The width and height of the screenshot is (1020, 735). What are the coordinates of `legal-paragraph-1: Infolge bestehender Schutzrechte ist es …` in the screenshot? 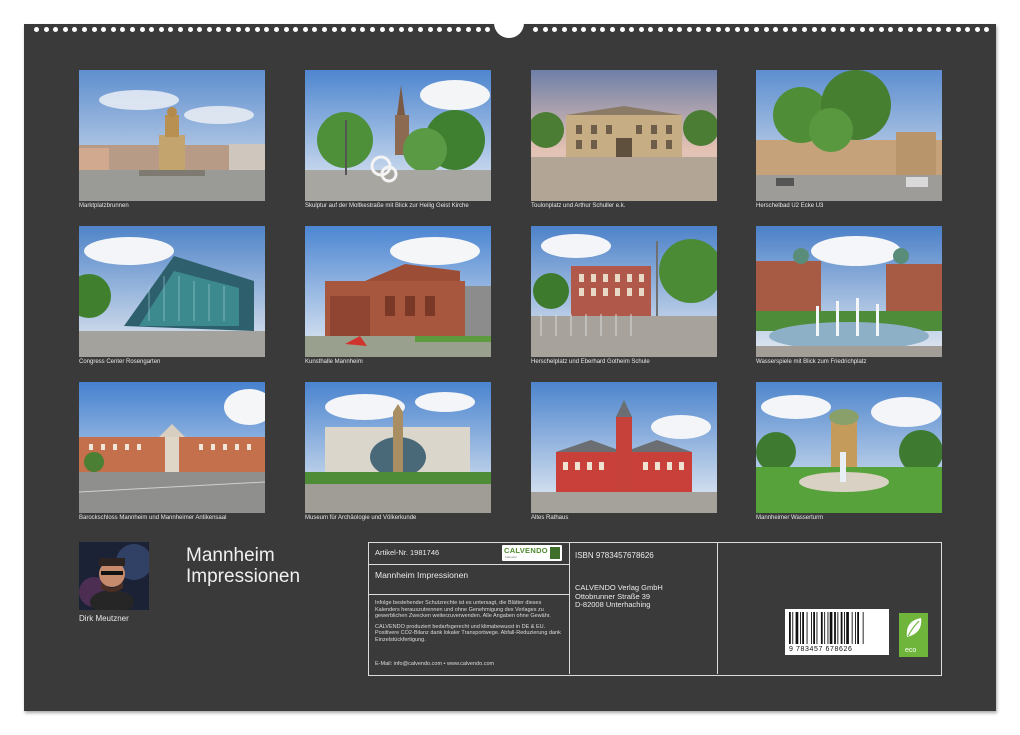 It's located at (470, 610).